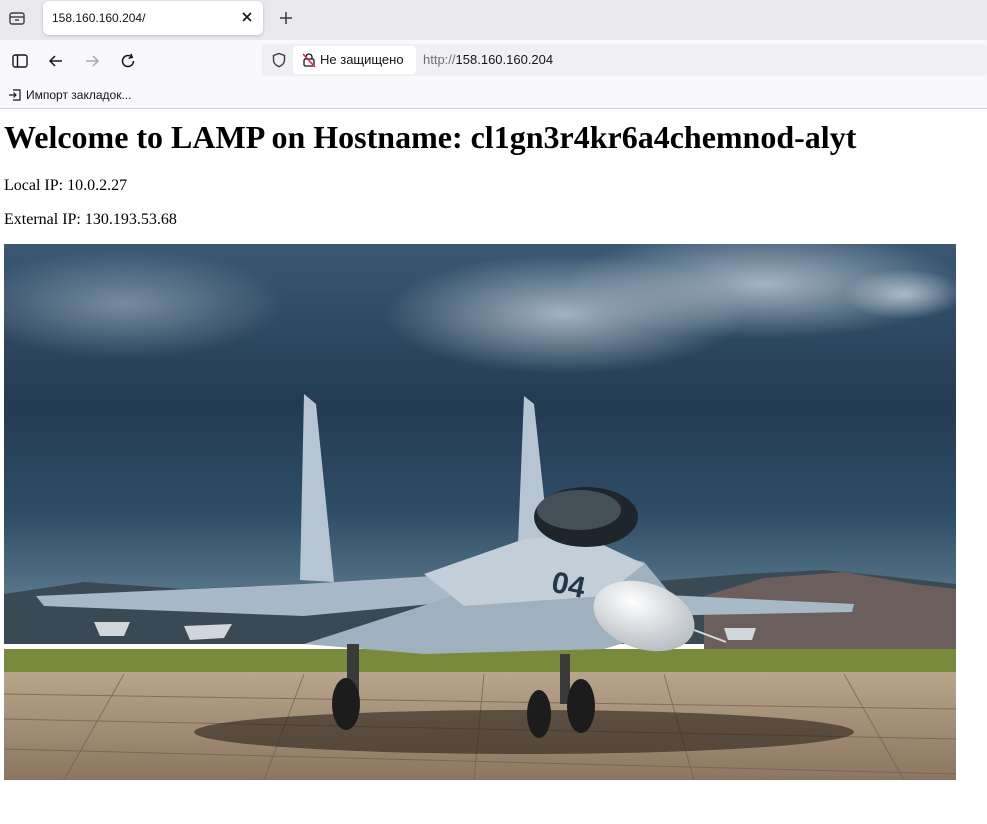 This screenshot has height=824, width=987. Describe the element at coordinates (493, 20) in the screenshot. I see `tab-bar: 158.160.160.204/` at that location.